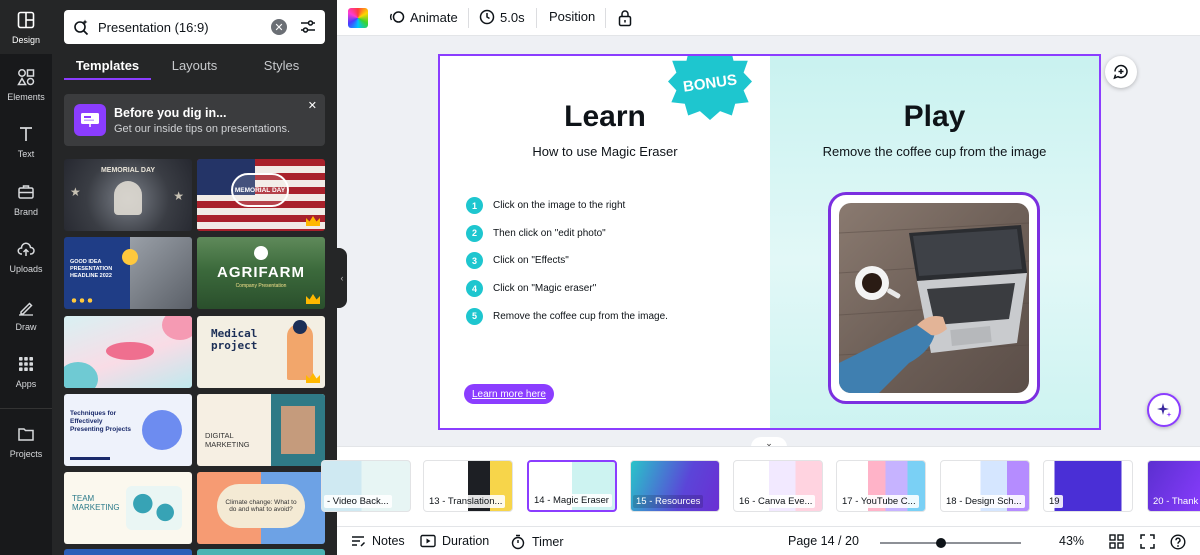 This screenshot has width=1200, height=555. Describe the element at coordinates (81, 27) in the screenshot. I see `magic-search-icon` at that location.